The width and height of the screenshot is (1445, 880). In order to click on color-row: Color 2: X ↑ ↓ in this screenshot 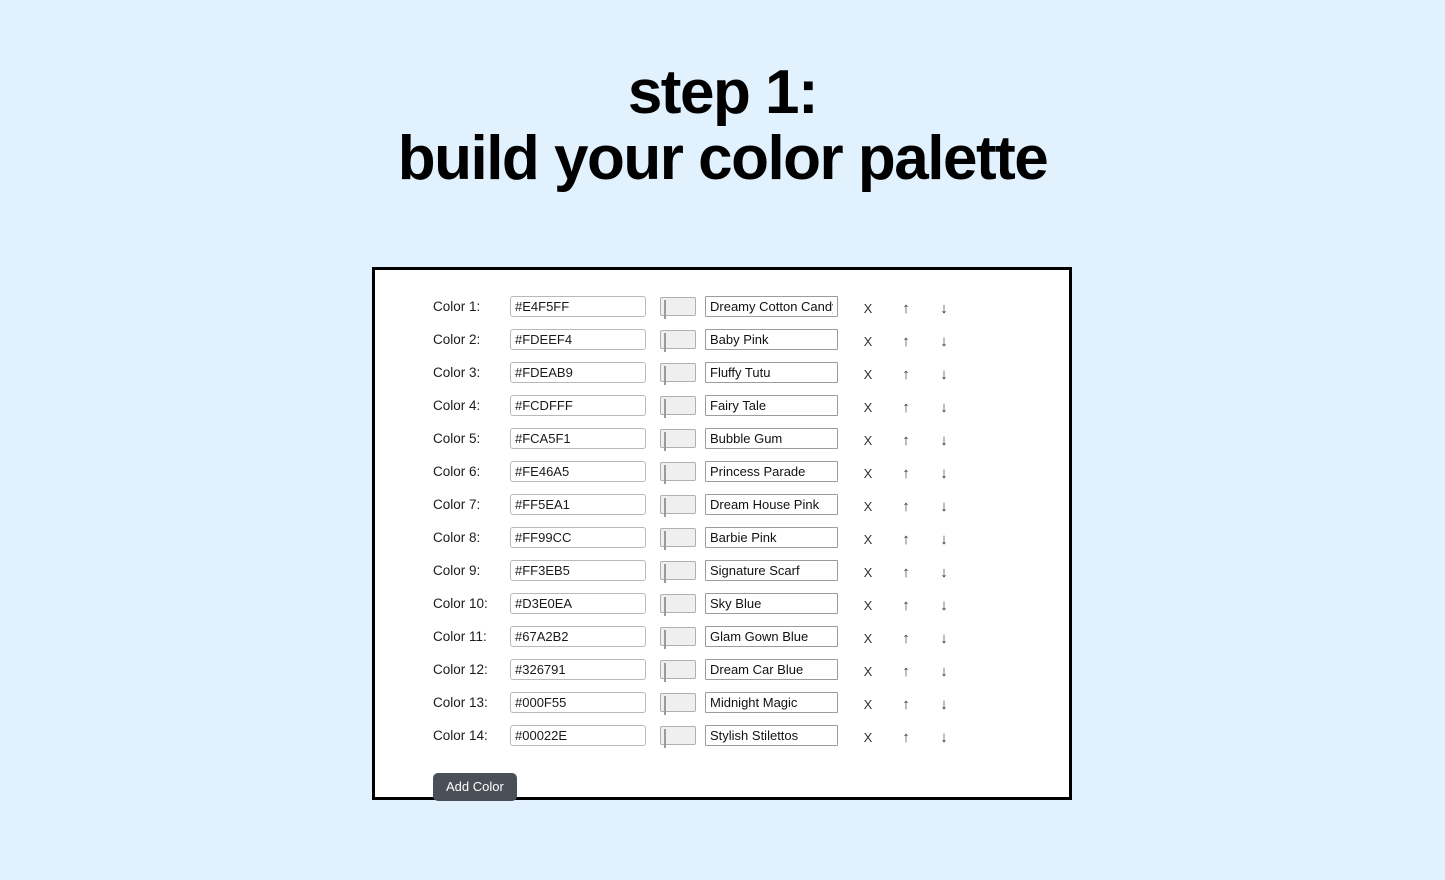, I will do `click(692, 339)`.